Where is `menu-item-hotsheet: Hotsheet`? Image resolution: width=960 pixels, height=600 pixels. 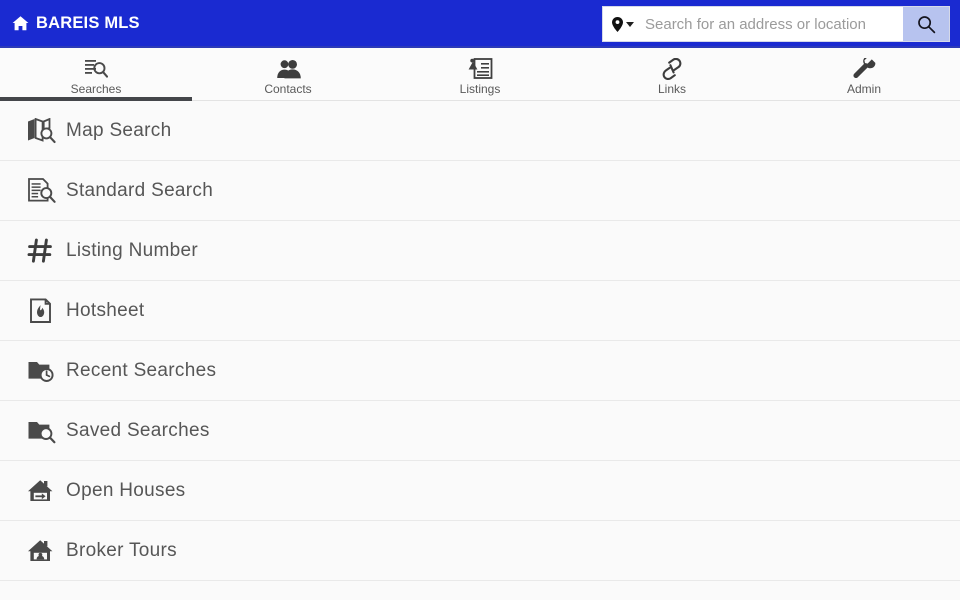
menu-item-hotsheet: Hotsheet is located at coordinates (480, 311).